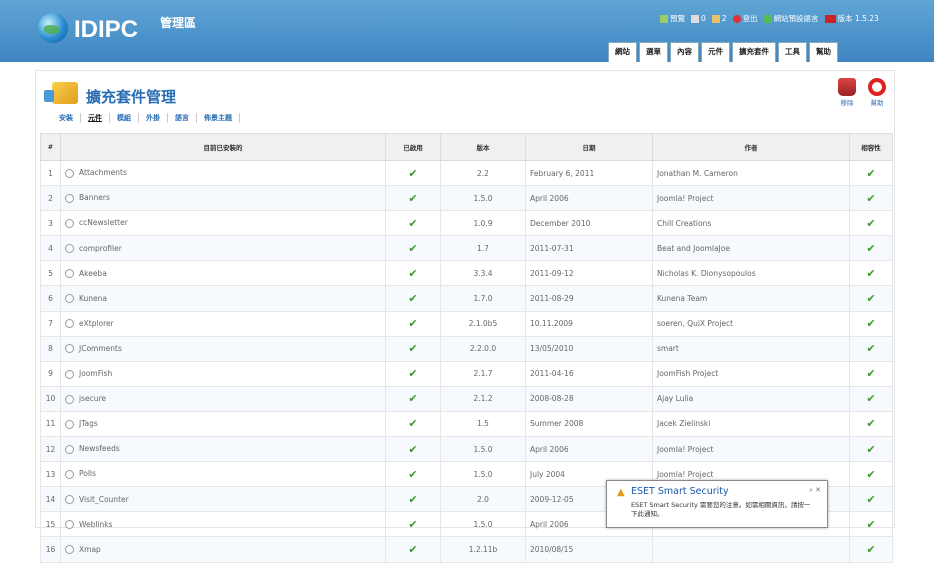  What do you see at coordinates (223, 223) in the screenshot?
I see `extension-name-cell: ccNewsletter` at bounding box center [223, 223].